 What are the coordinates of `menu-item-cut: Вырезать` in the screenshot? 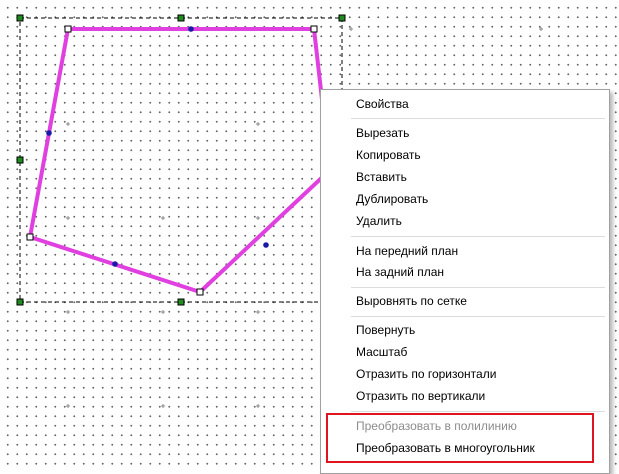 It's located at (465, 133).